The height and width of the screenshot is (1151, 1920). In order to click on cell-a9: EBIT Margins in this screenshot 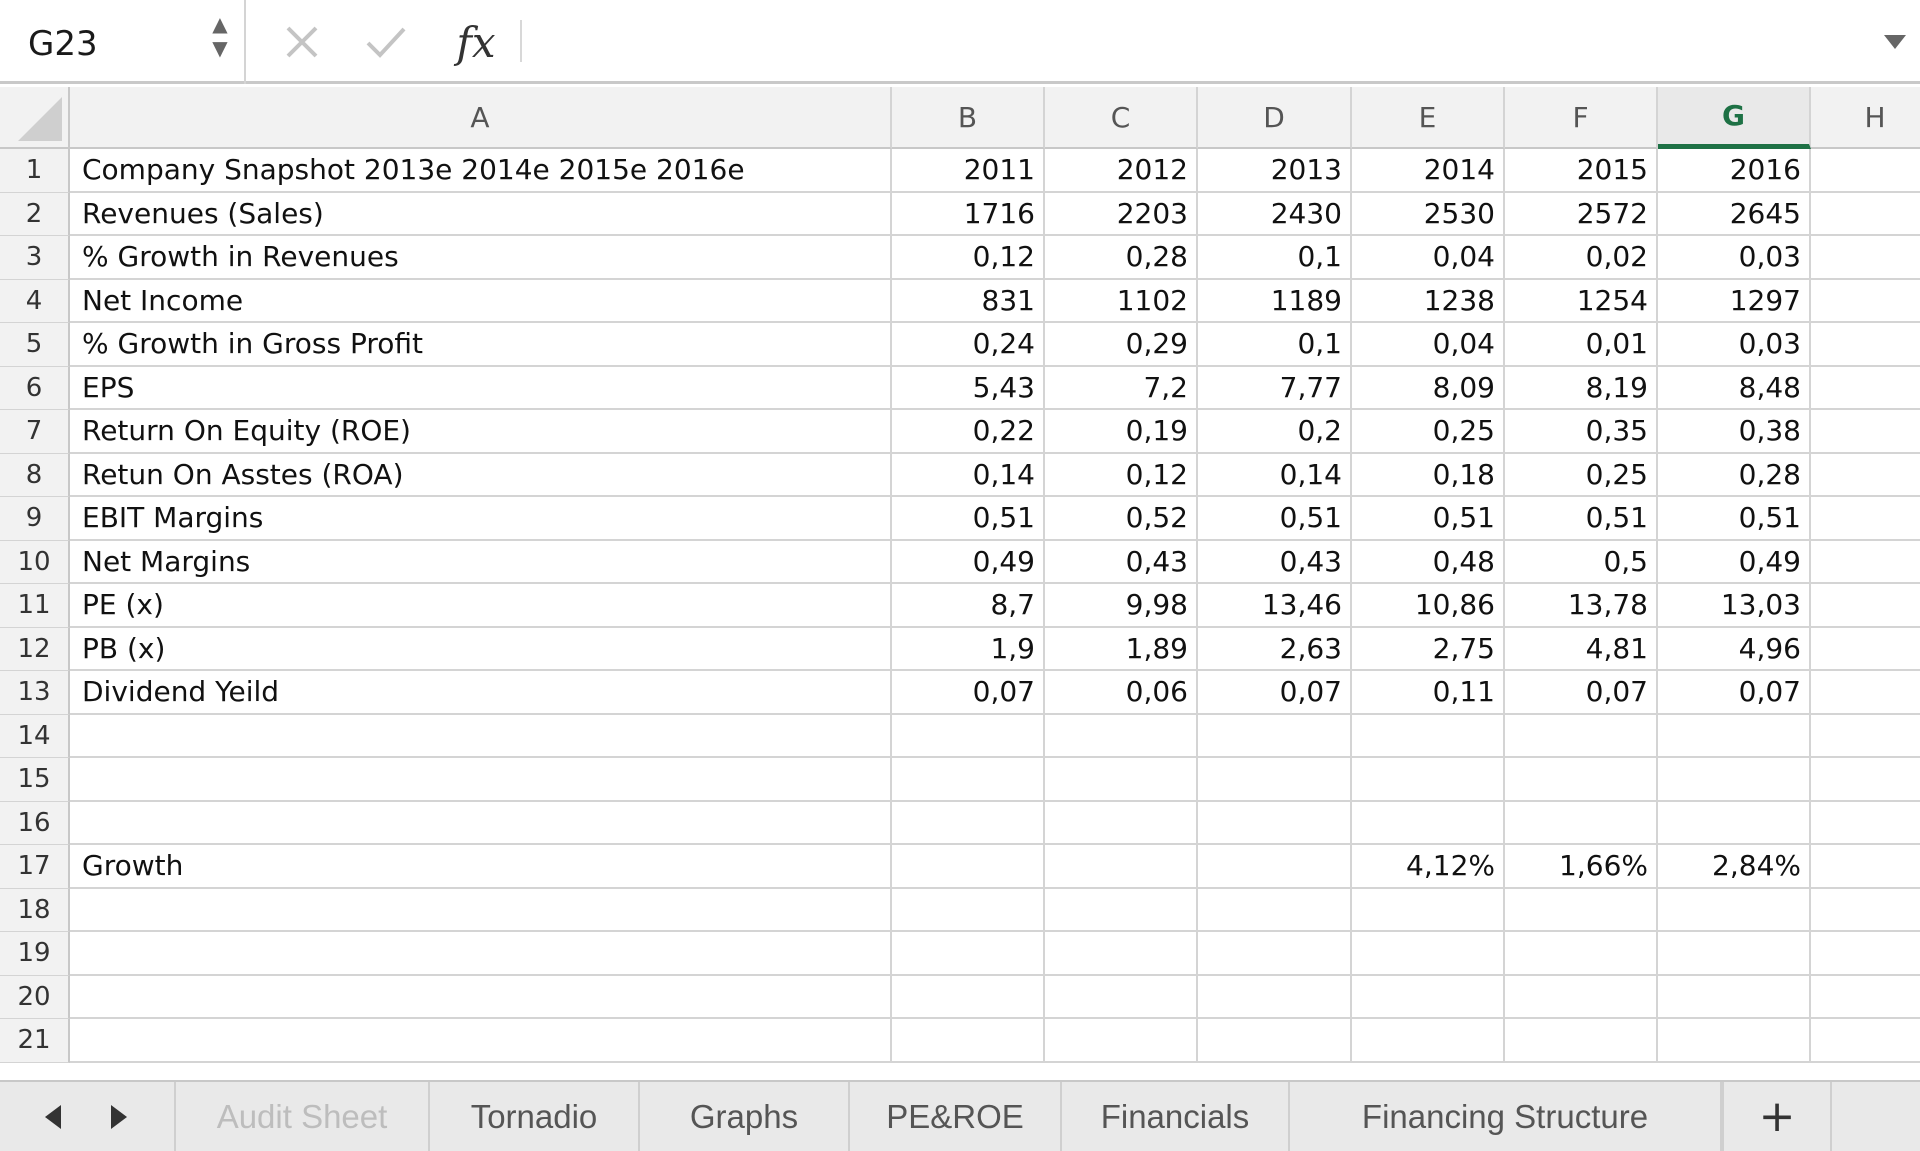, I will do `click(481, 519)`.